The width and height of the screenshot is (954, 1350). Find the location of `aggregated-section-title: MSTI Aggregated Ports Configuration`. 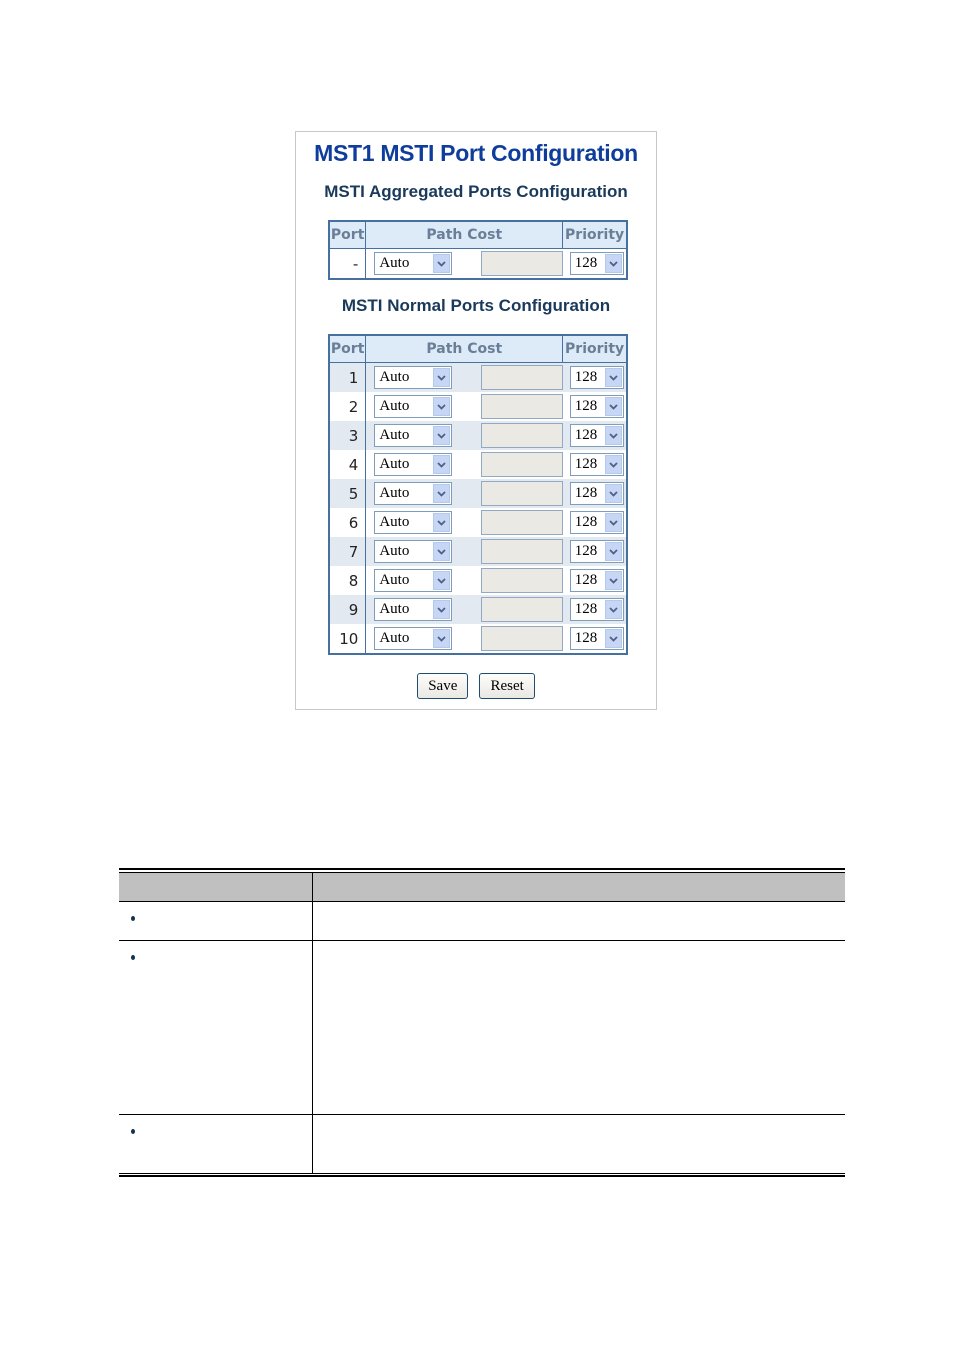

aggregated-section-title: MSTI Aggregated Ports Configuration is located at coordinates (476, 191).